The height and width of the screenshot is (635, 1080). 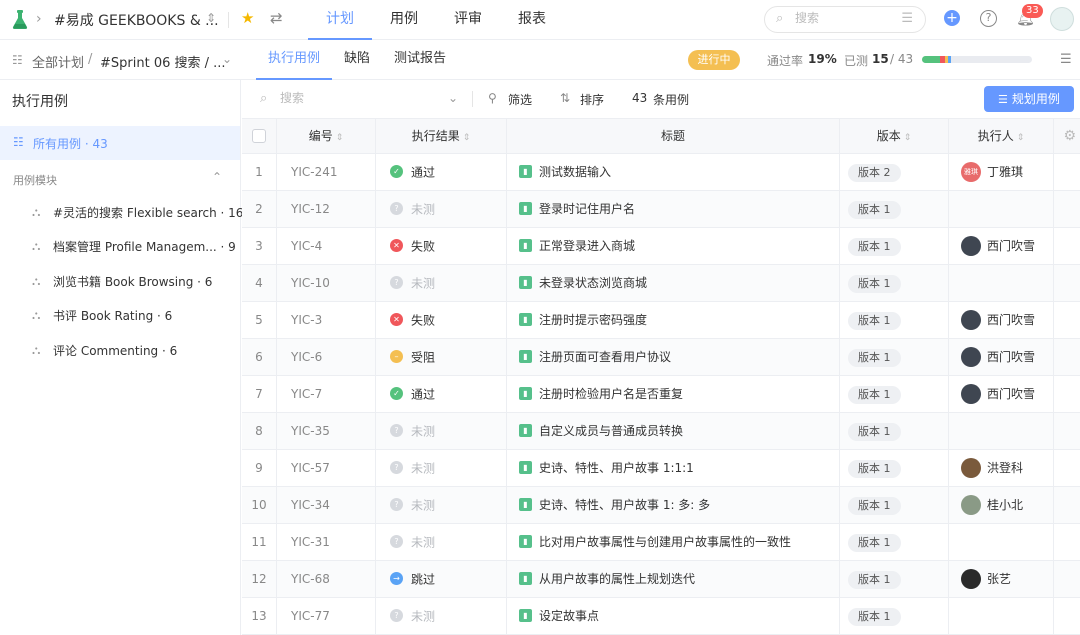 What do you see at coordinates (468, 20) in the screenshot?
I see `tab-review: 评审` at bounding box center [468, 20].